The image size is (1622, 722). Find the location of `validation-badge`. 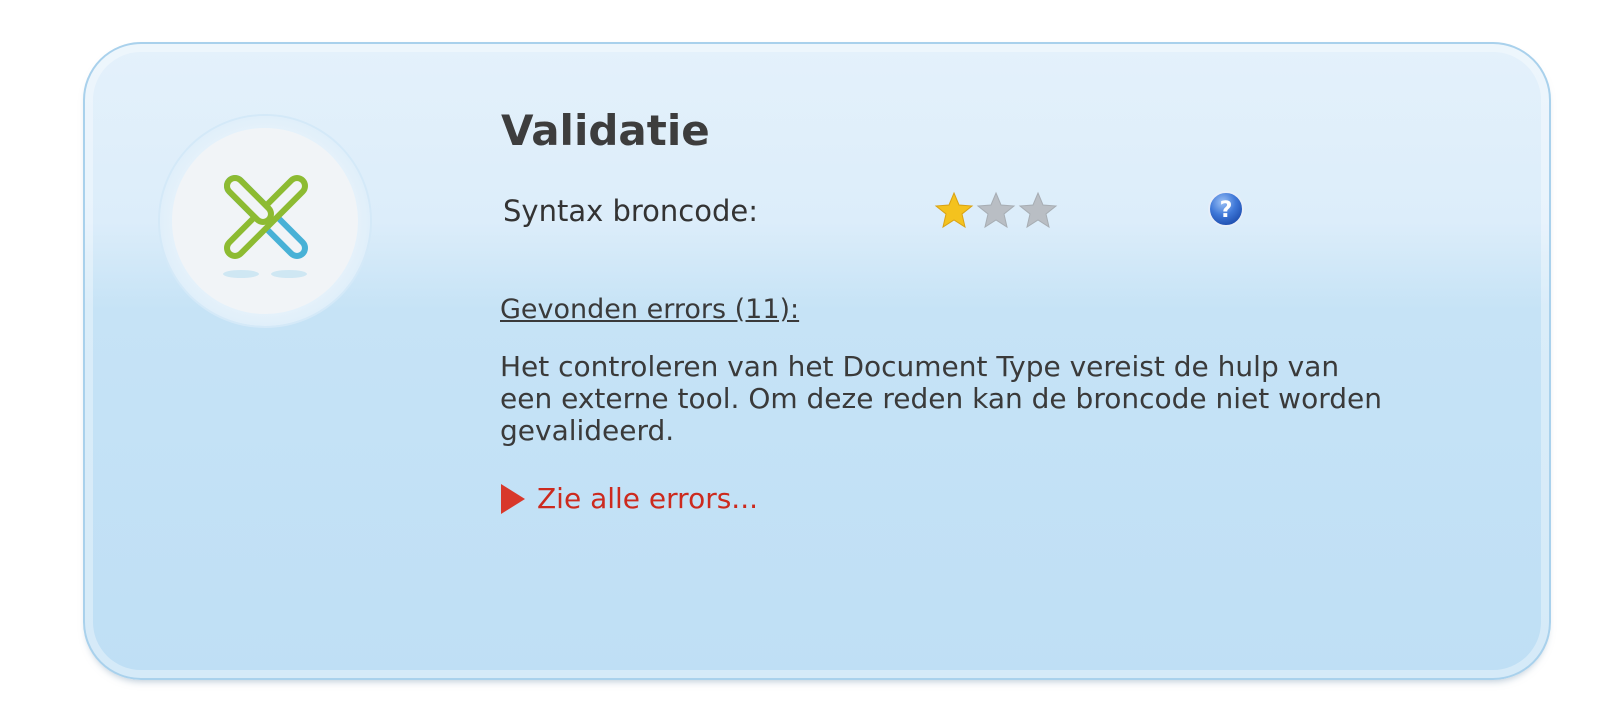

validation-badge is located at coordinates (265, 221).